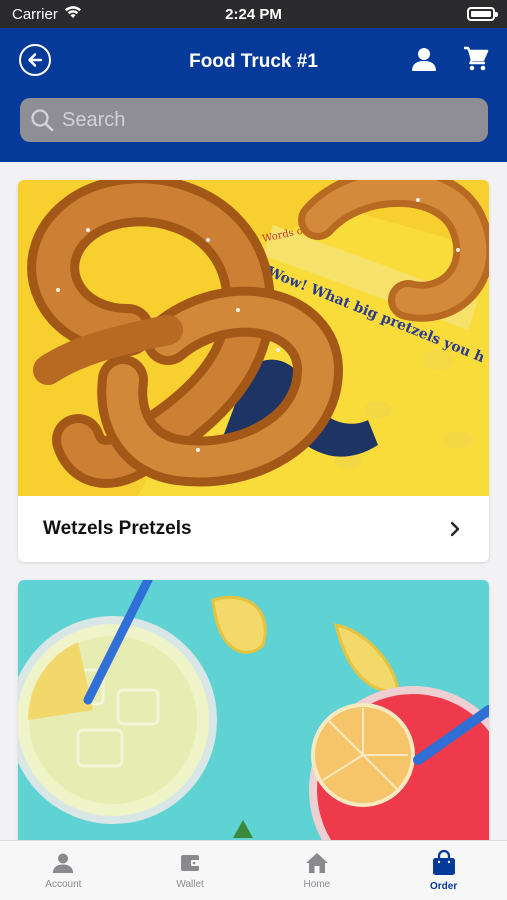  I want to click on back-arrow-circle-icon, so click(35, 60).